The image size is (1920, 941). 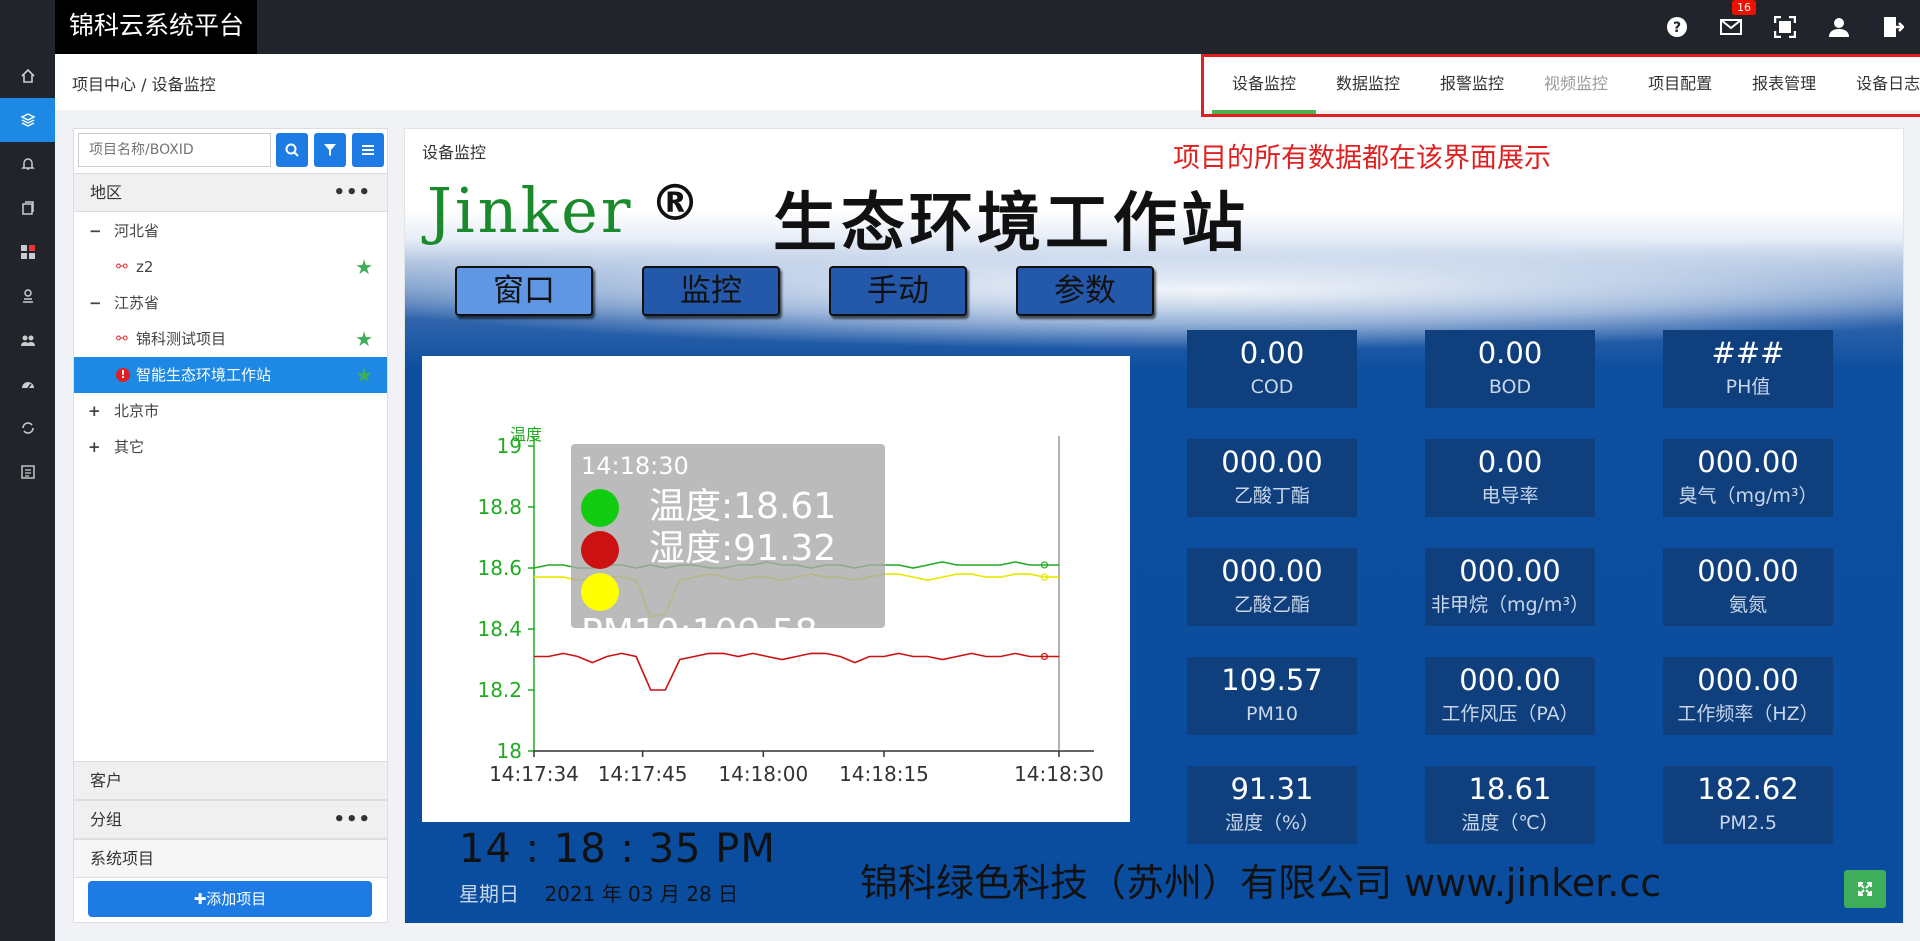 What do you see at coordinates (1272, 387) in the screenshot?
I see `tile-label: COD` at bounding box center [1272, 387].